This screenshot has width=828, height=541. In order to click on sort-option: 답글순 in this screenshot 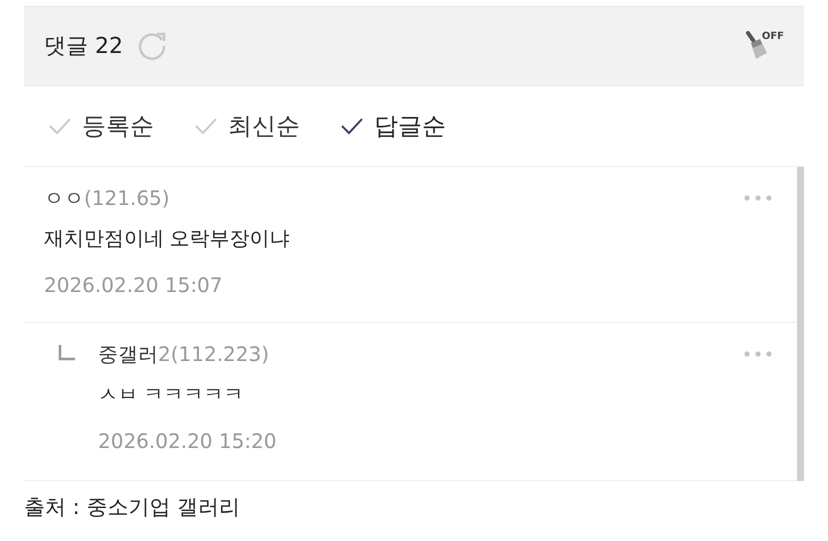, I will do `click(393, 126)`.